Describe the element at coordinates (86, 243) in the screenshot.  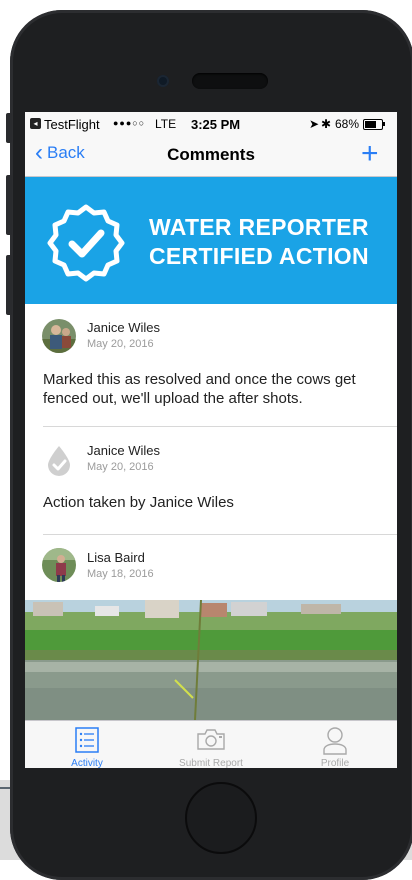
I see `checkmark-badge-icon` at that location.